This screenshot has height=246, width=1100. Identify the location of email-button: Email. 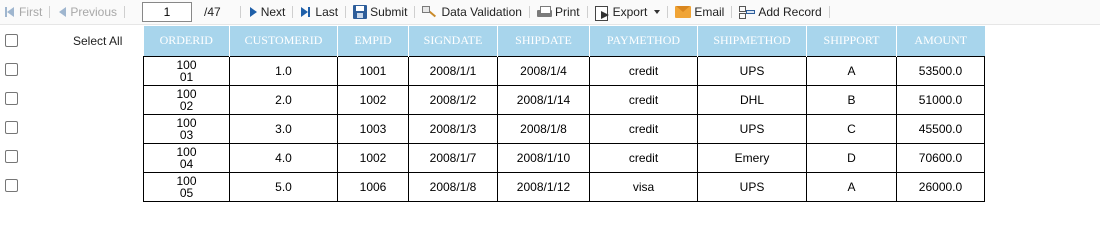
(699, 12).